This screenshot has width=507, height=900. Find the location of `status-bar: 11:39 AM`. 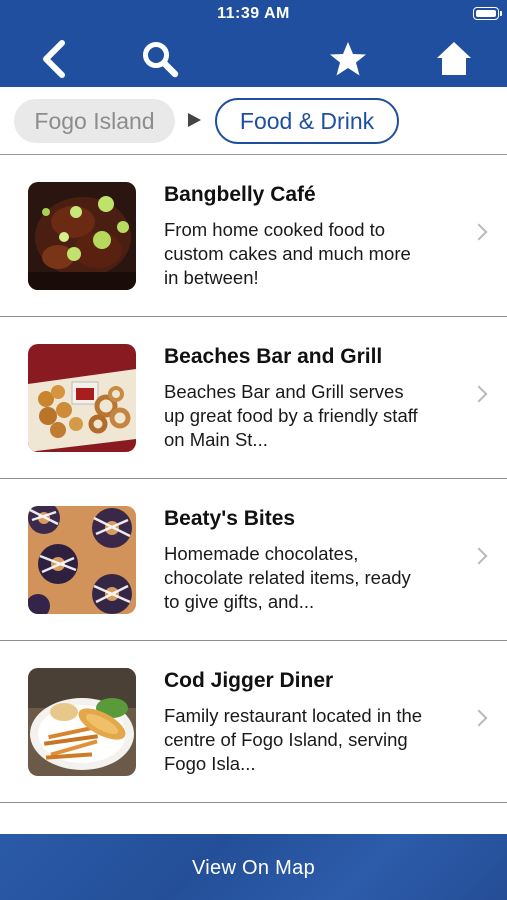

status-bar: 11:39 AM is located at coordinates (253, 15).